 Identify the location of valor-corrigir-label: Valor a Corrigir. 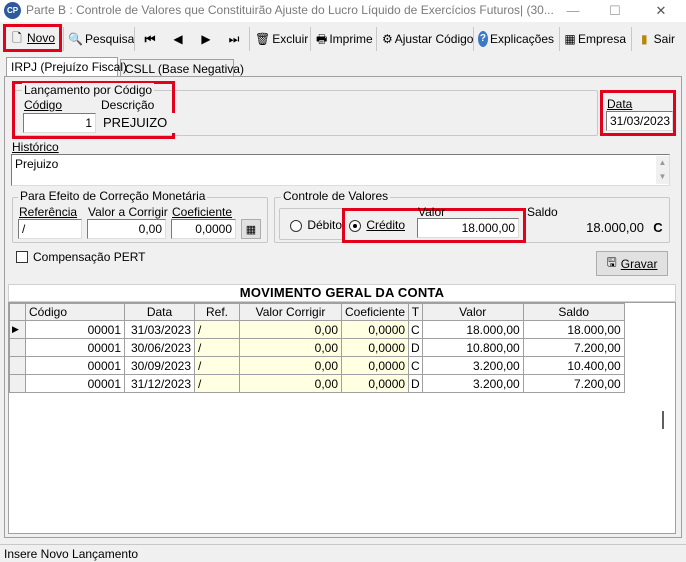
(128, 212).